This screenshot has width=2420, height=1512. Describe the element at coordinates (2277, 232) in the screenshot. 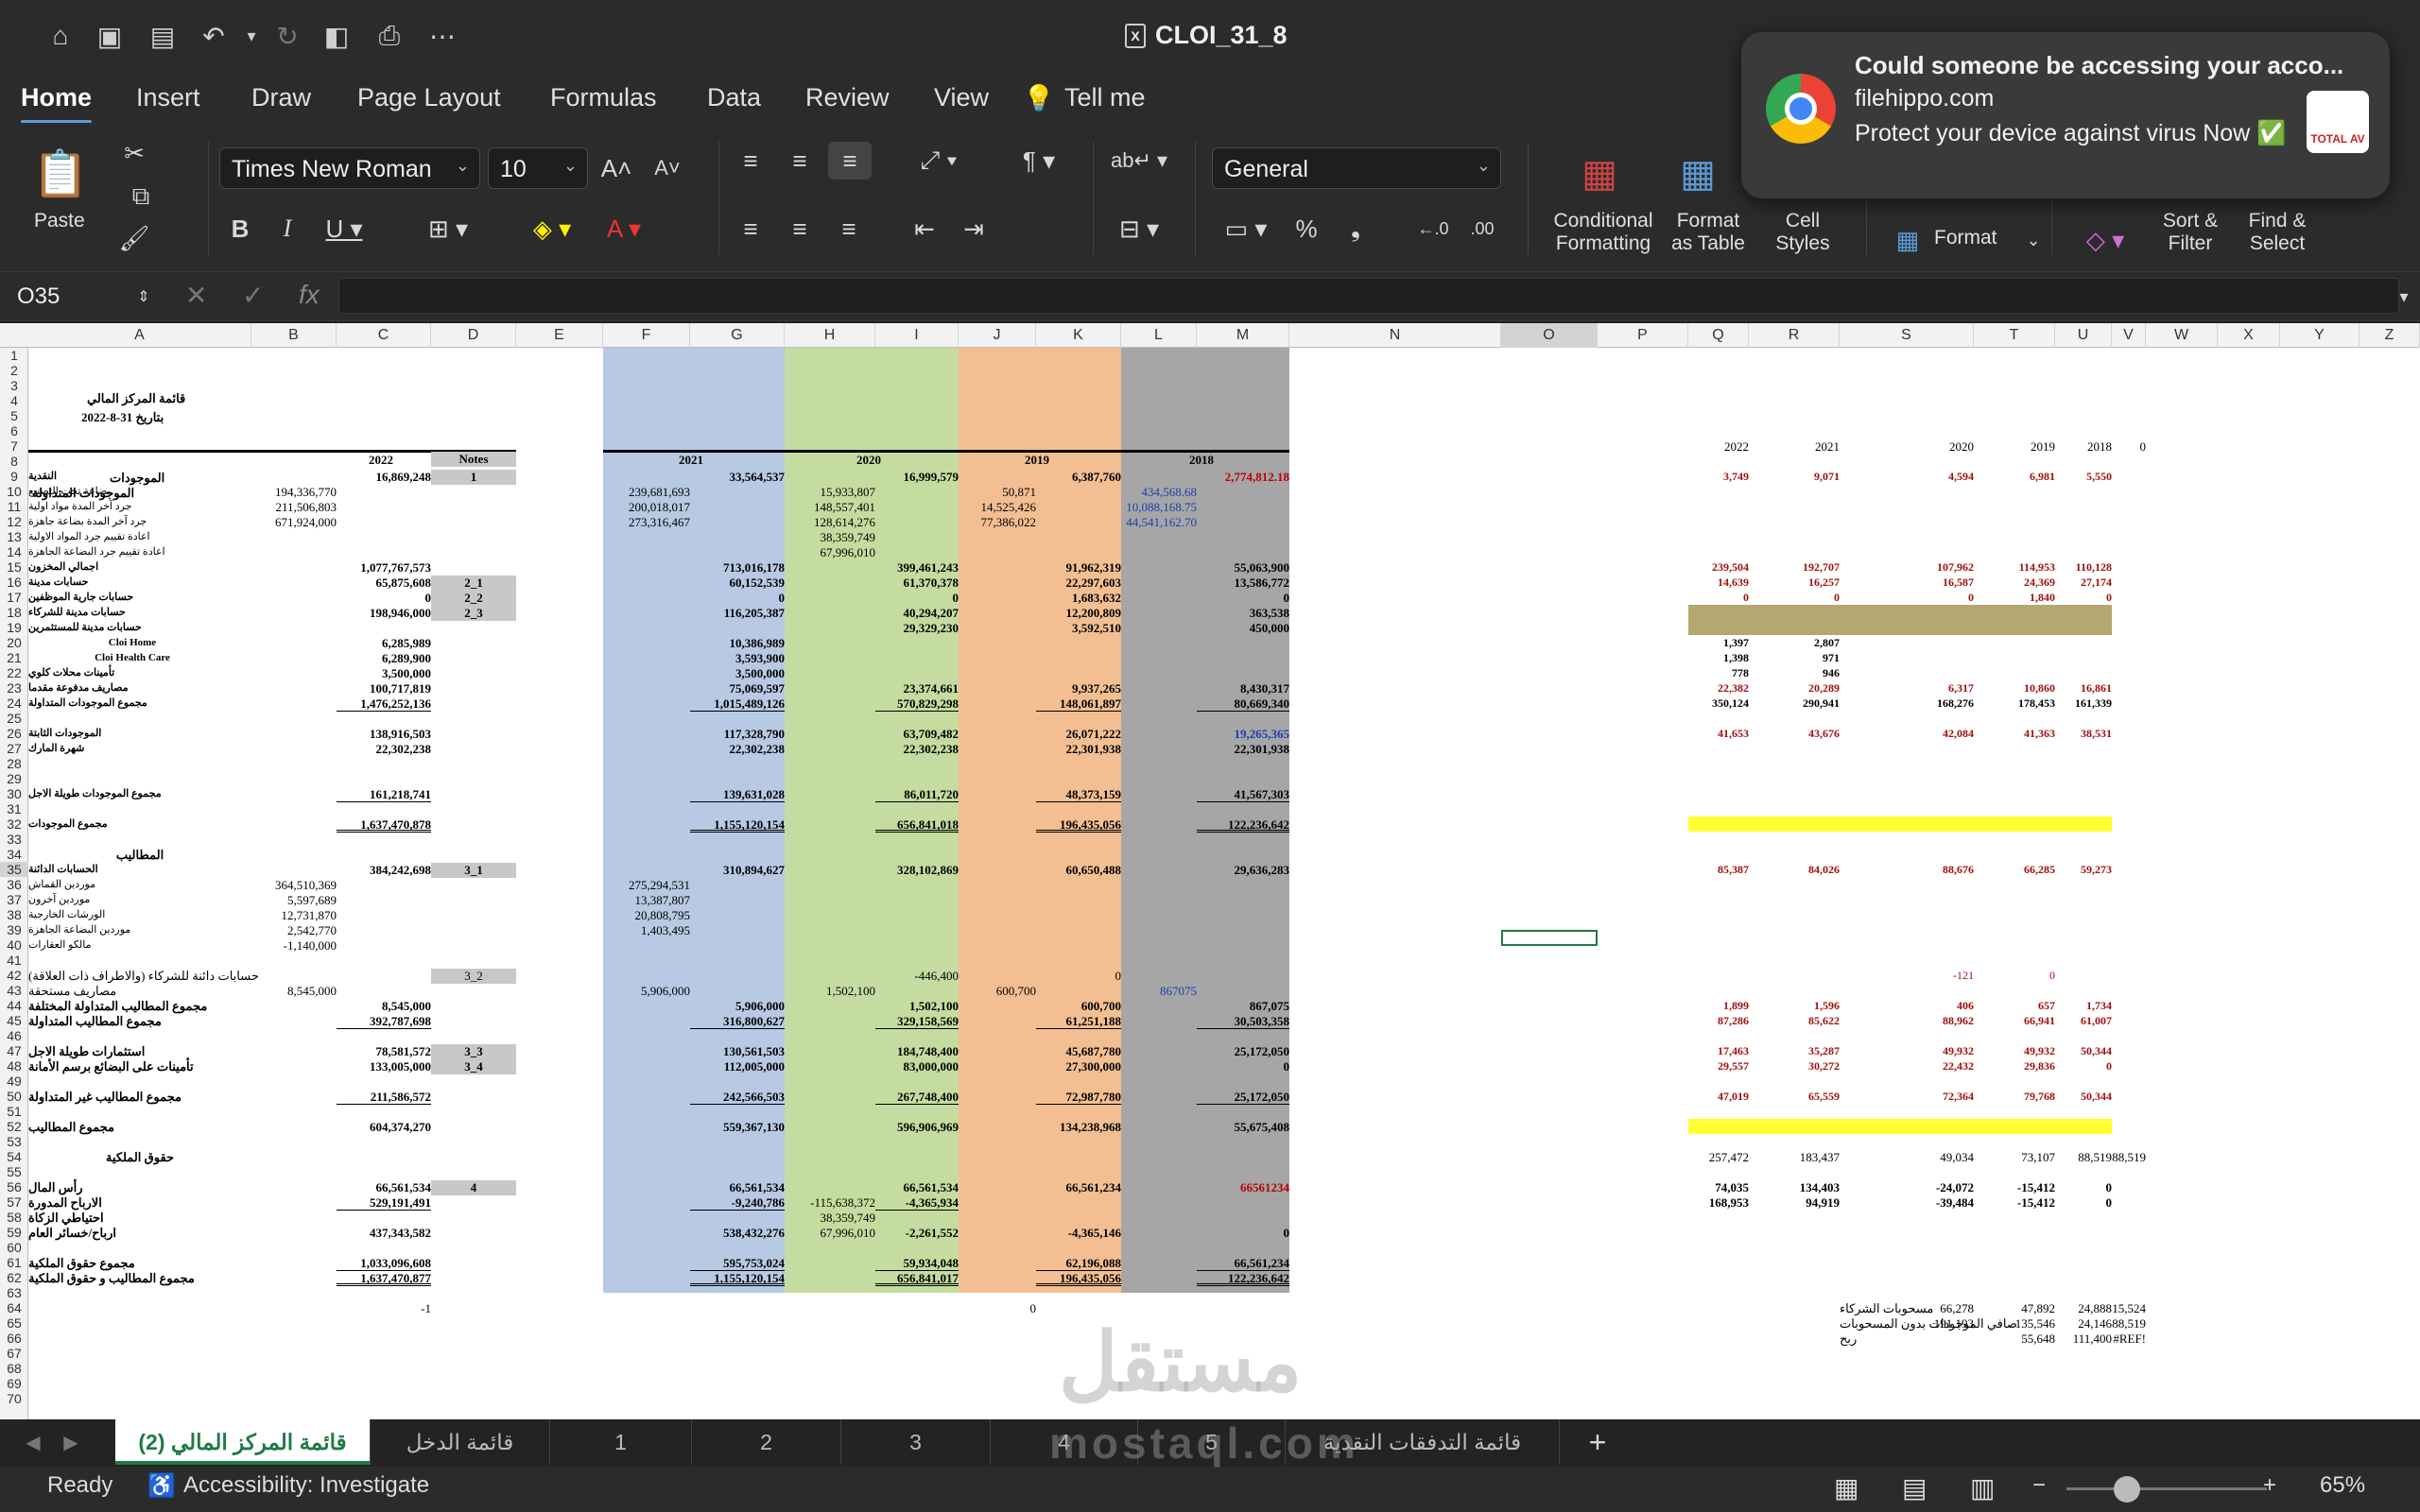

I see `find-select-label: Find & Select` at that location.